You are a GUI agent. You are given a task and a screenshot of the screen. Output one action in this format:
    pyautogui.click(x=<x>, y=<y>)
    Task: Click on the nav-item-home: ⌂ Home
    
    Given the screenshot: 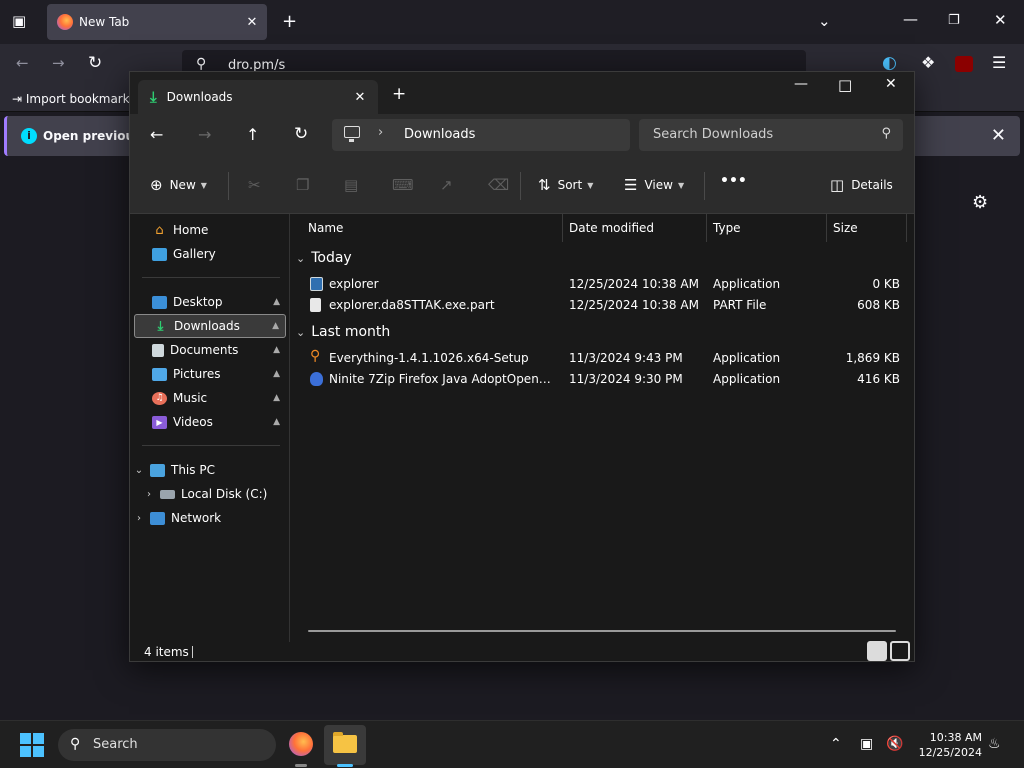 What is the action you would take?
    pyautogui.click(x=210, y=230)
    